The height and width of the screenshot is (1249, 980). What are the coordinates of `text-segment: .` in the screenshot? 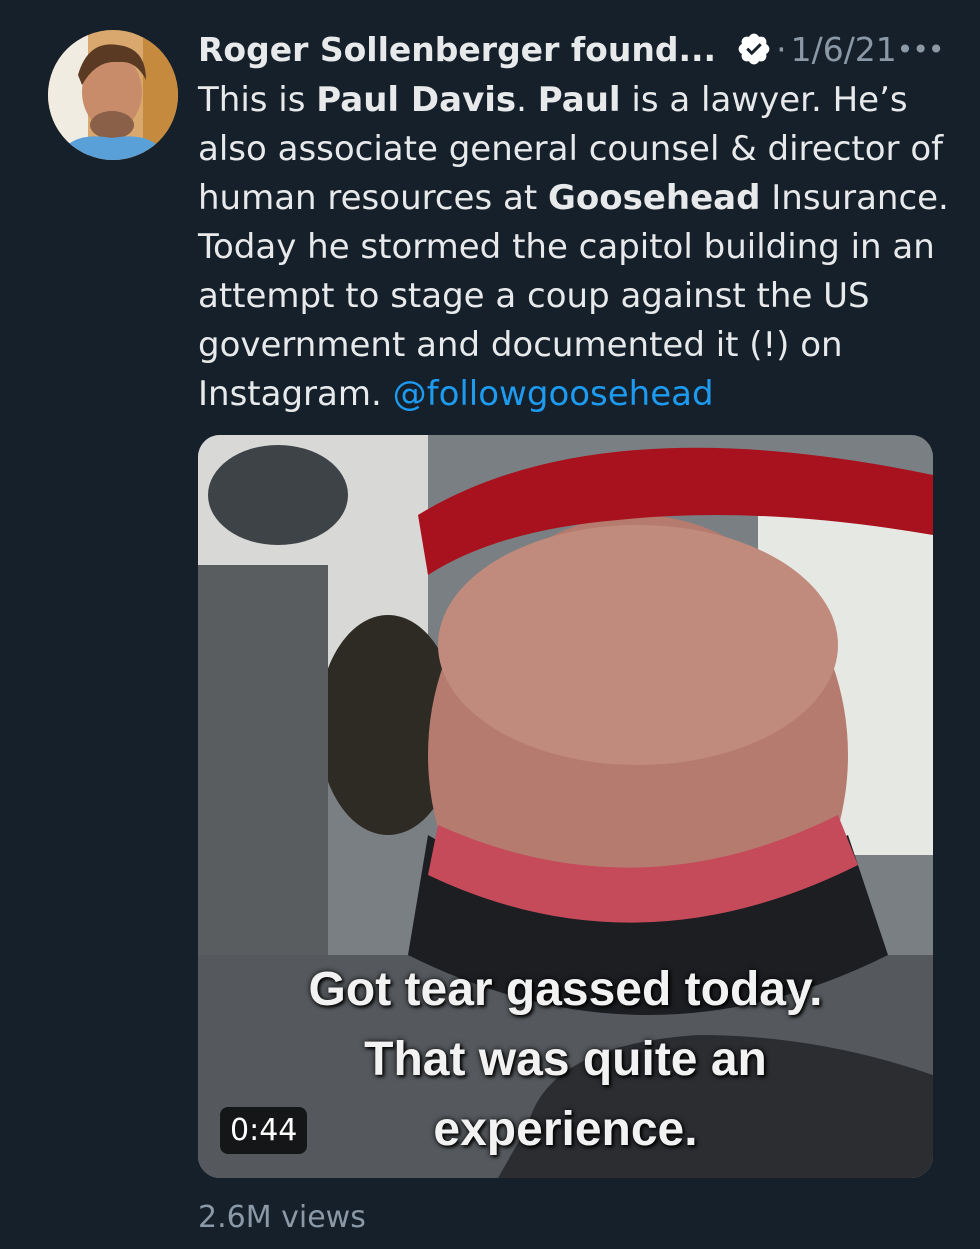 It's located at (527, 100).